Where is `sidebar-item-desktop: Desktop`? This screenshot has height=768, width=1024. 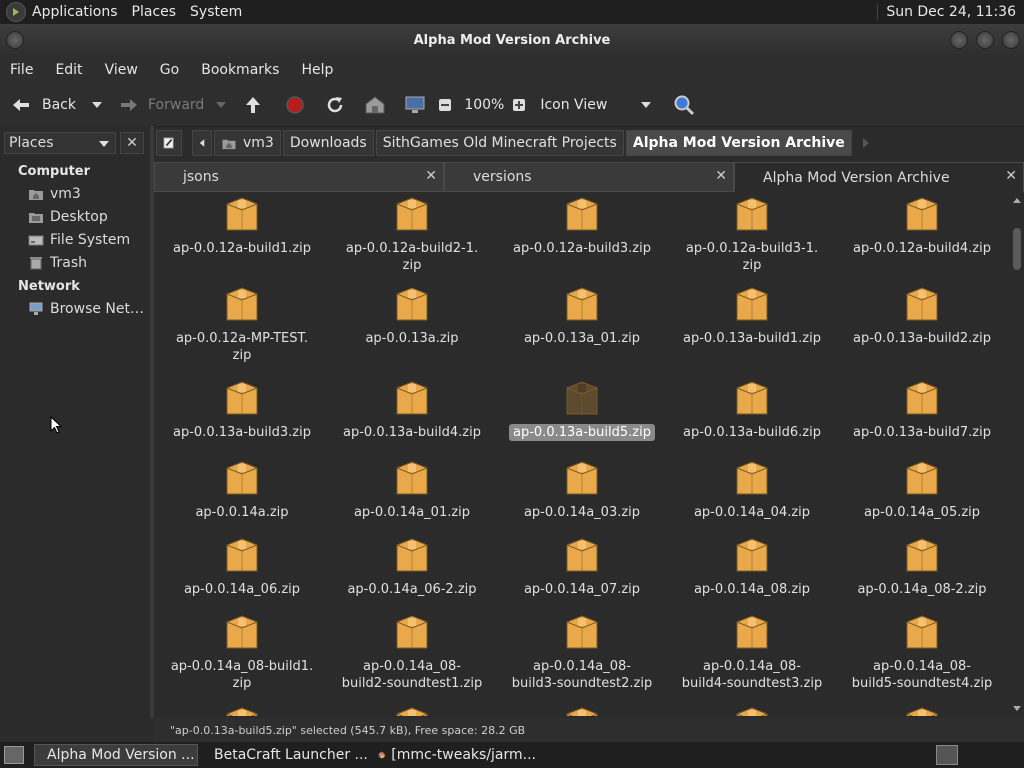
sidebar-item-desktop: Desktop is located at coordinates (68, 217).